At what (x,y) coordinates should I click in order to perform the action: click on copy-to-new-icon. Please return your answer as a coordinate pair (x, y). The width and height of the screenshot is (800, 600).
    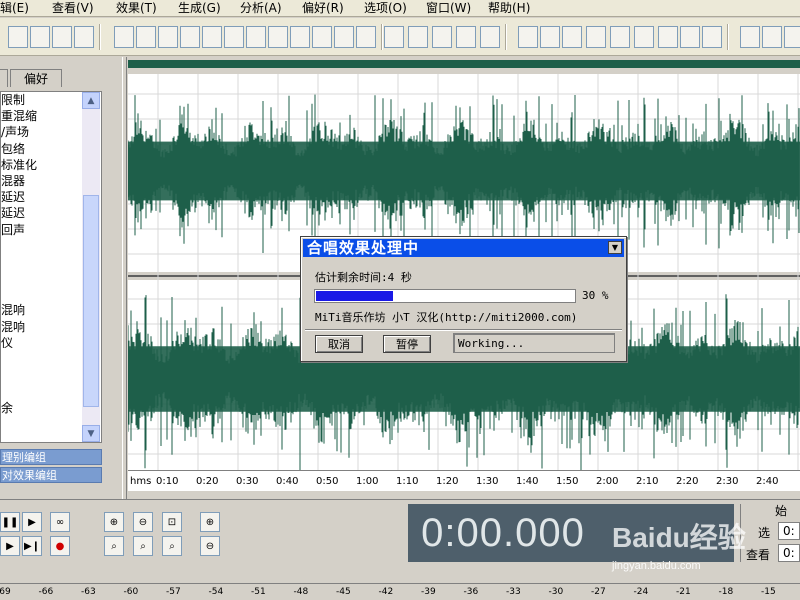
    Looking at the image, I should click on (366, 37).